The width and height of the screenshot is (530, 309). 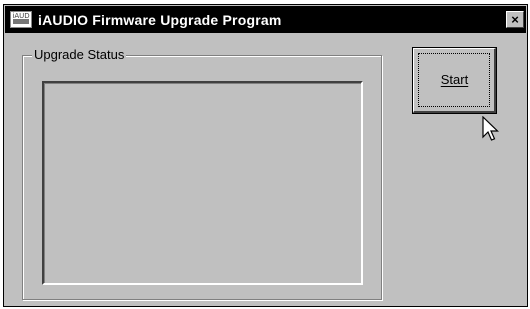 I want to click on close-button: ×, so click(x=515, y=19).